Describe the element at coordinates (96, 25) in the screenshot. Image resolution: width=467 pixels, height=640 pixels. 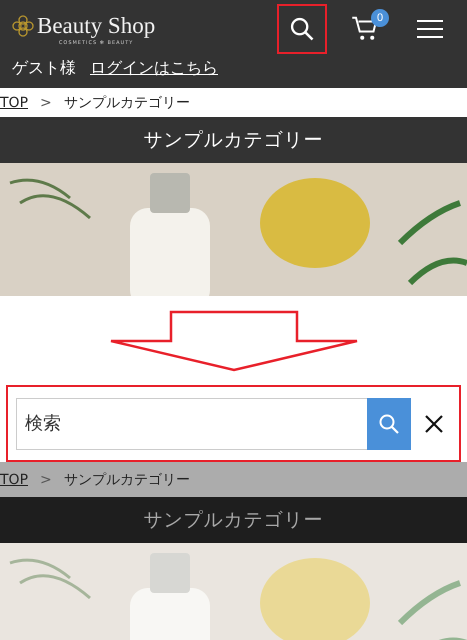
I see `logo-text: Beauty Shop` at that location.